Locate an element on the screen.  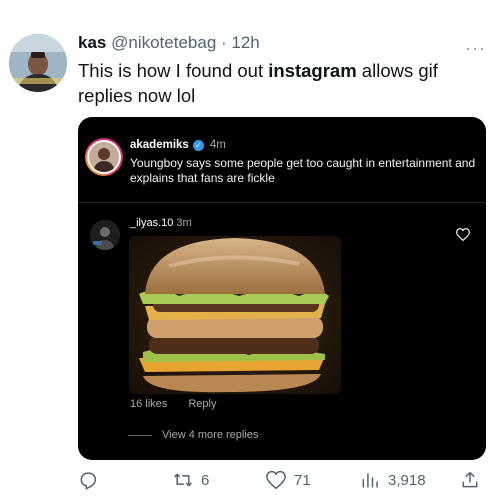
post-username: akademiks is located at coordinates (159, 145).